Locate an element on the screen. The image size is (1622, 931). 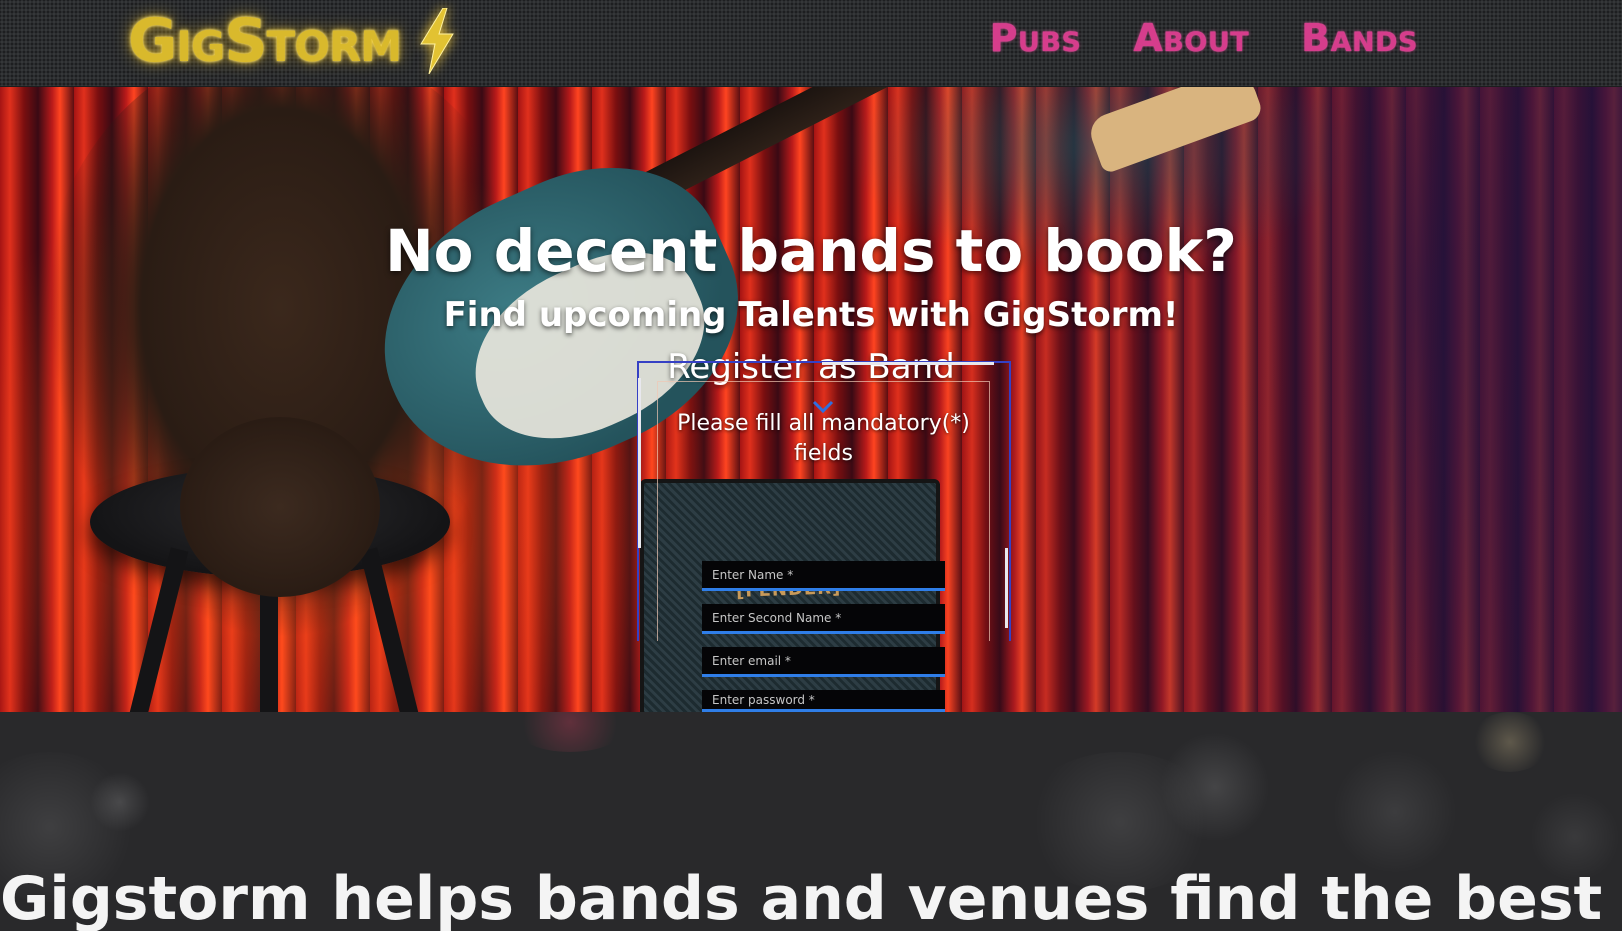
form-heading: Please fill all mandatory(*) fields is located at coordinates (823, 438).